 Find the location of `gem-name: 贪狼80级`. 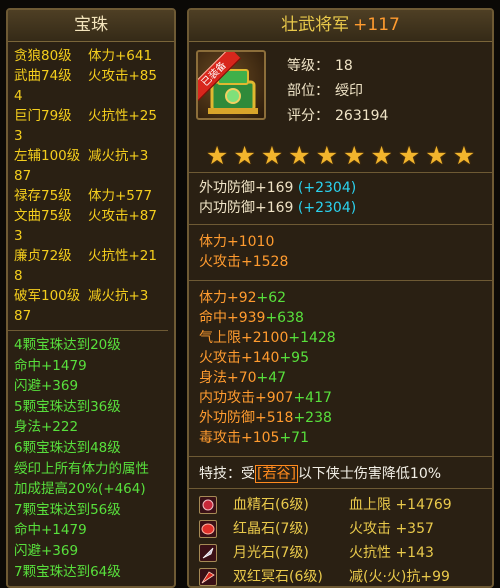

gem-name: 贪狼80级 is located at coordinates (43, 56).